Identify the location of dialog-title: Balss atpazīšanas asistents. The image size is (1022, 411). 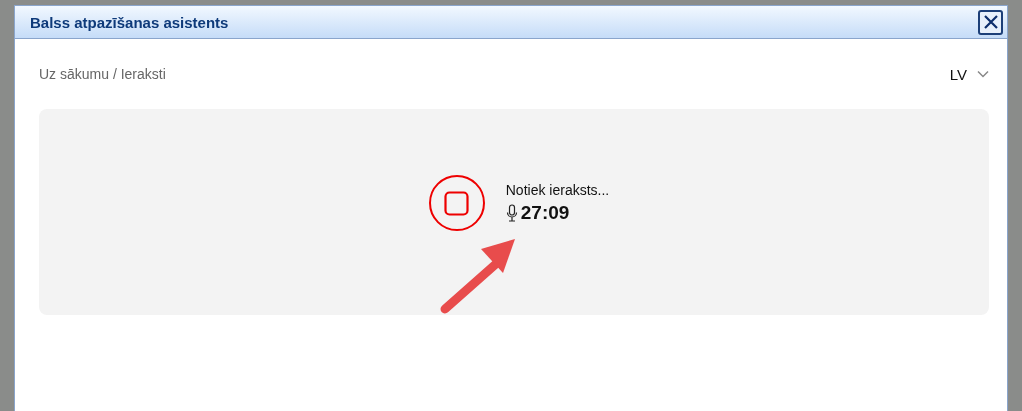
(129, 22).